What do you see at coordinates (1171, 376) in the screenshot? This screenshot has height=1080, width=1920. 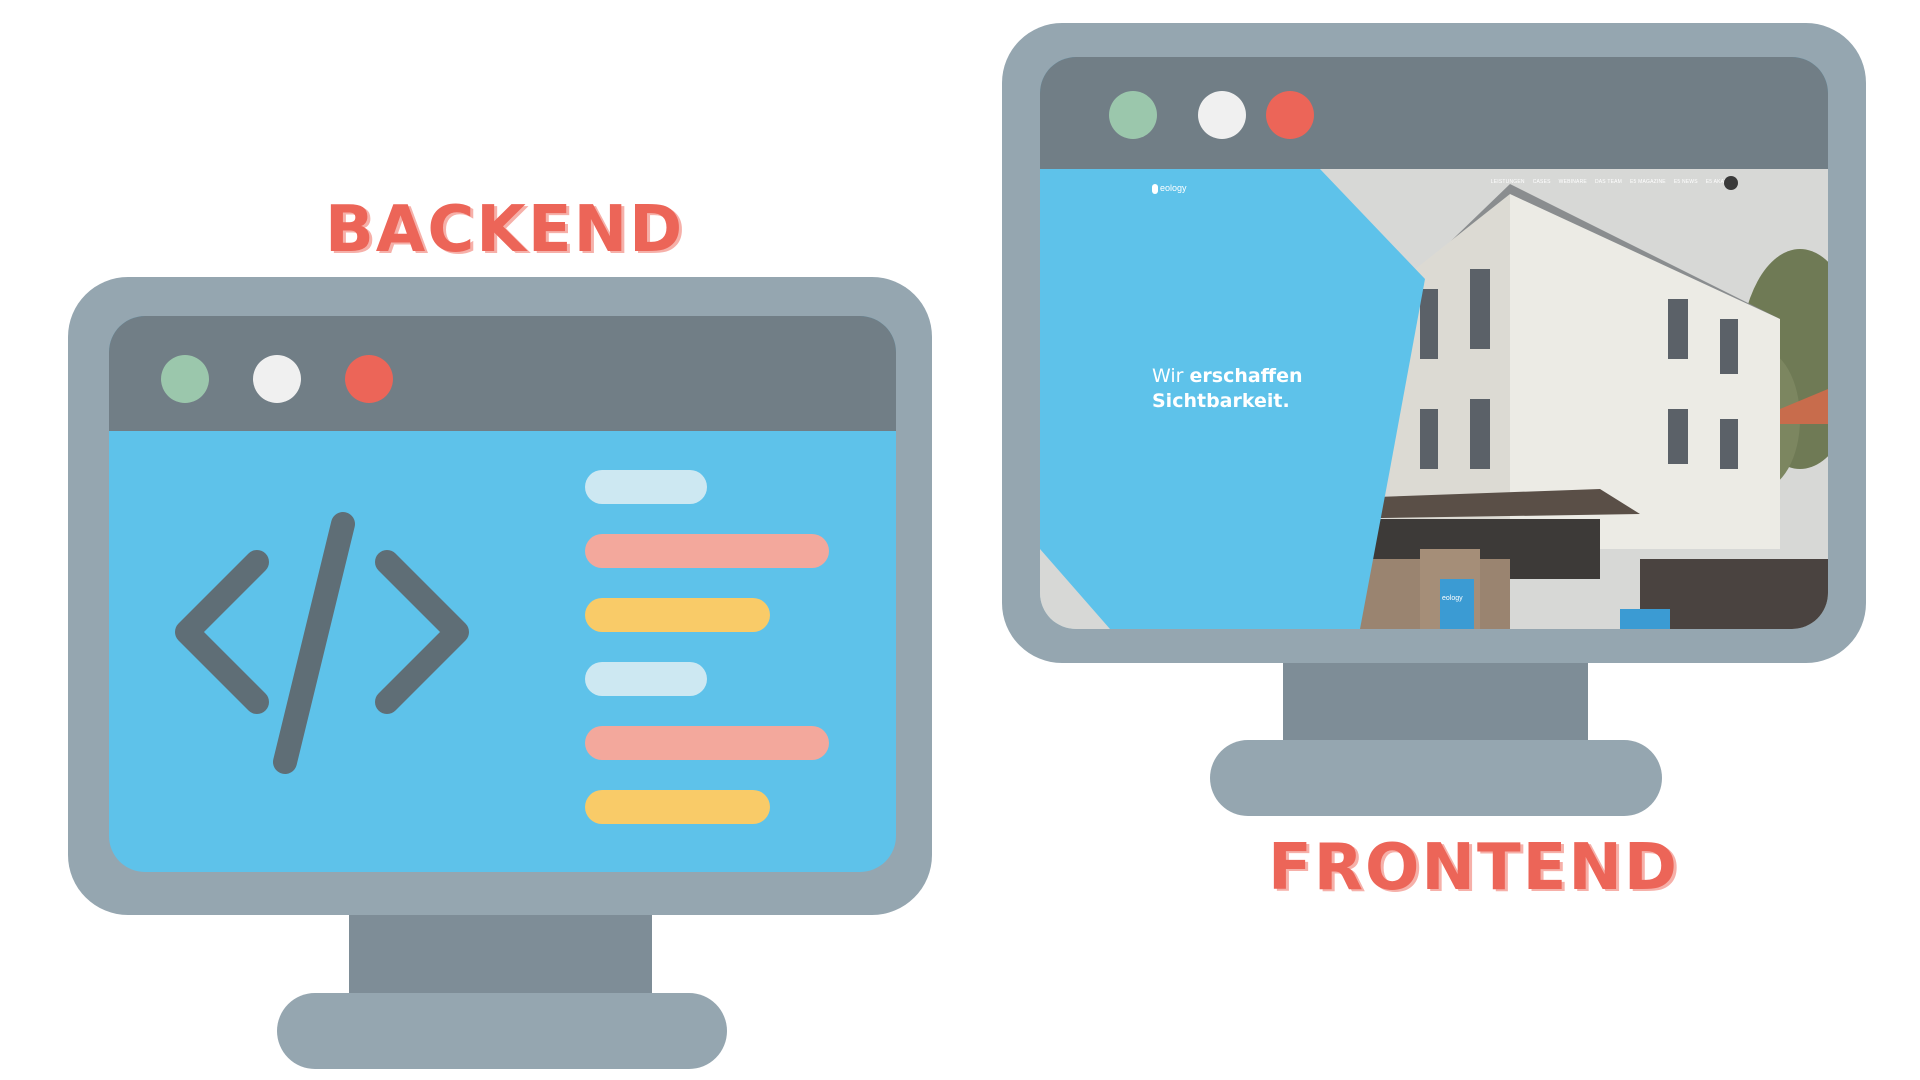 I see `hero-text-prefix: Wir` at bounding box center [1171, 376].